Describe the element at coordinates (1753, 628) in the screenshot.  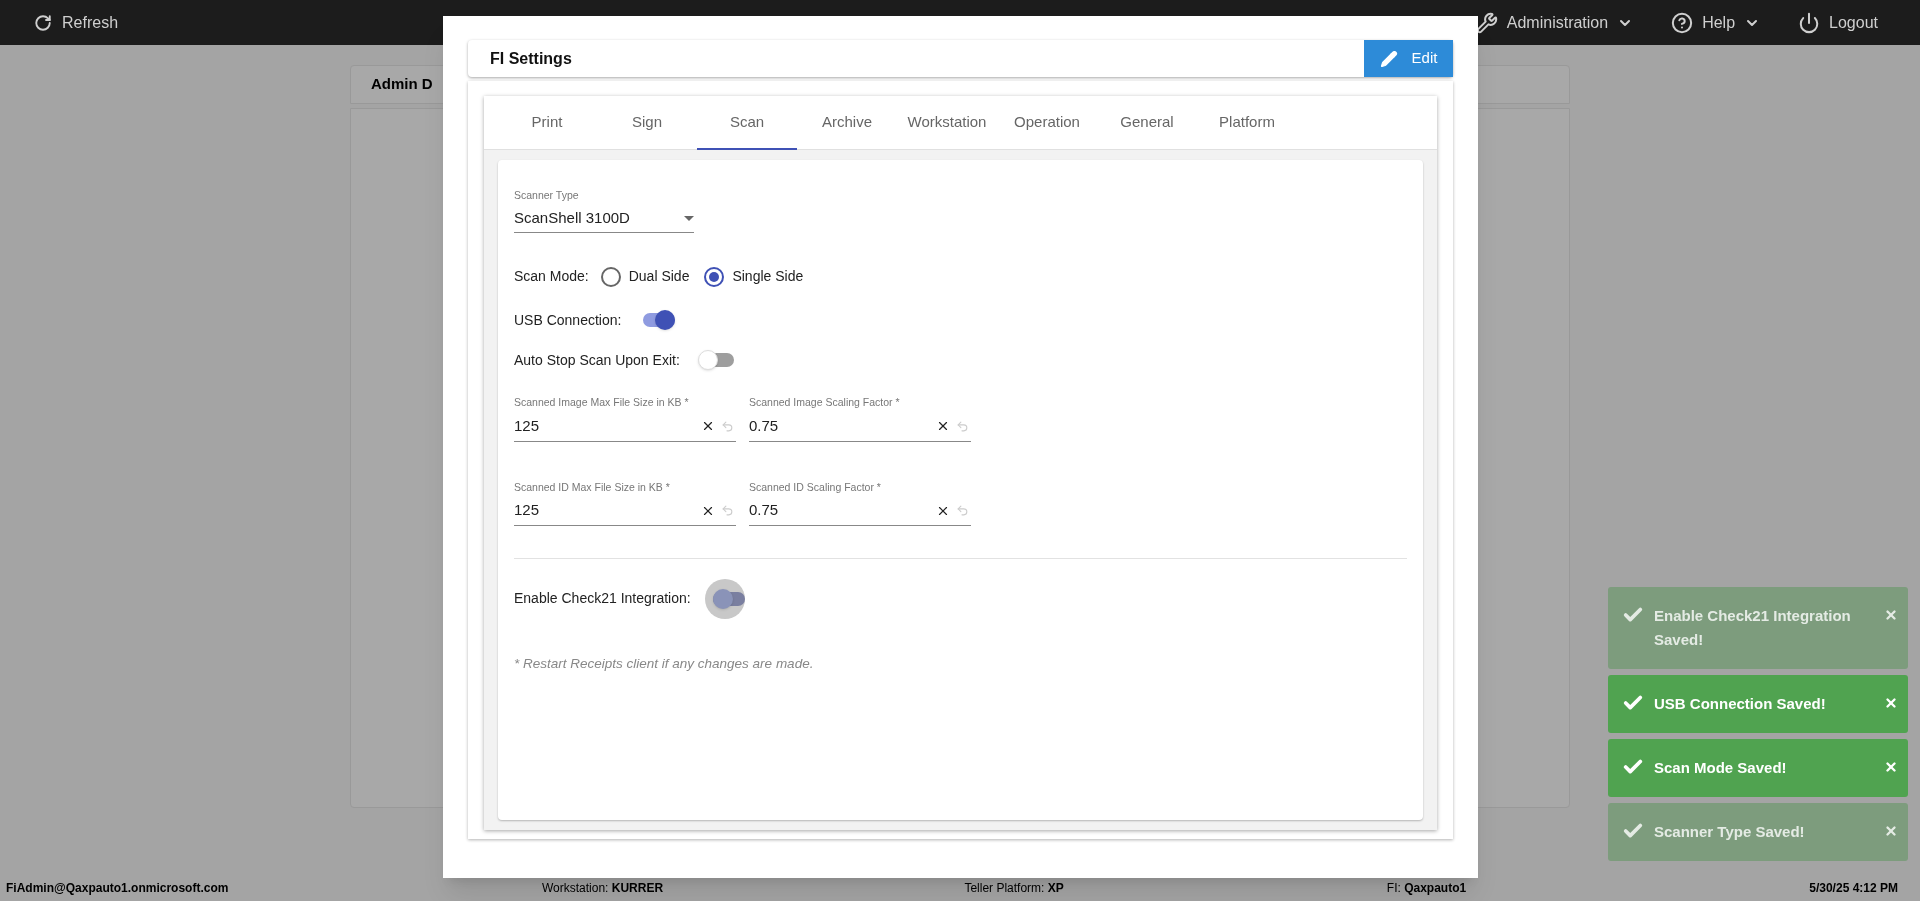
I see `toast-message: Enable Check21 Integration Saved!` at that location.